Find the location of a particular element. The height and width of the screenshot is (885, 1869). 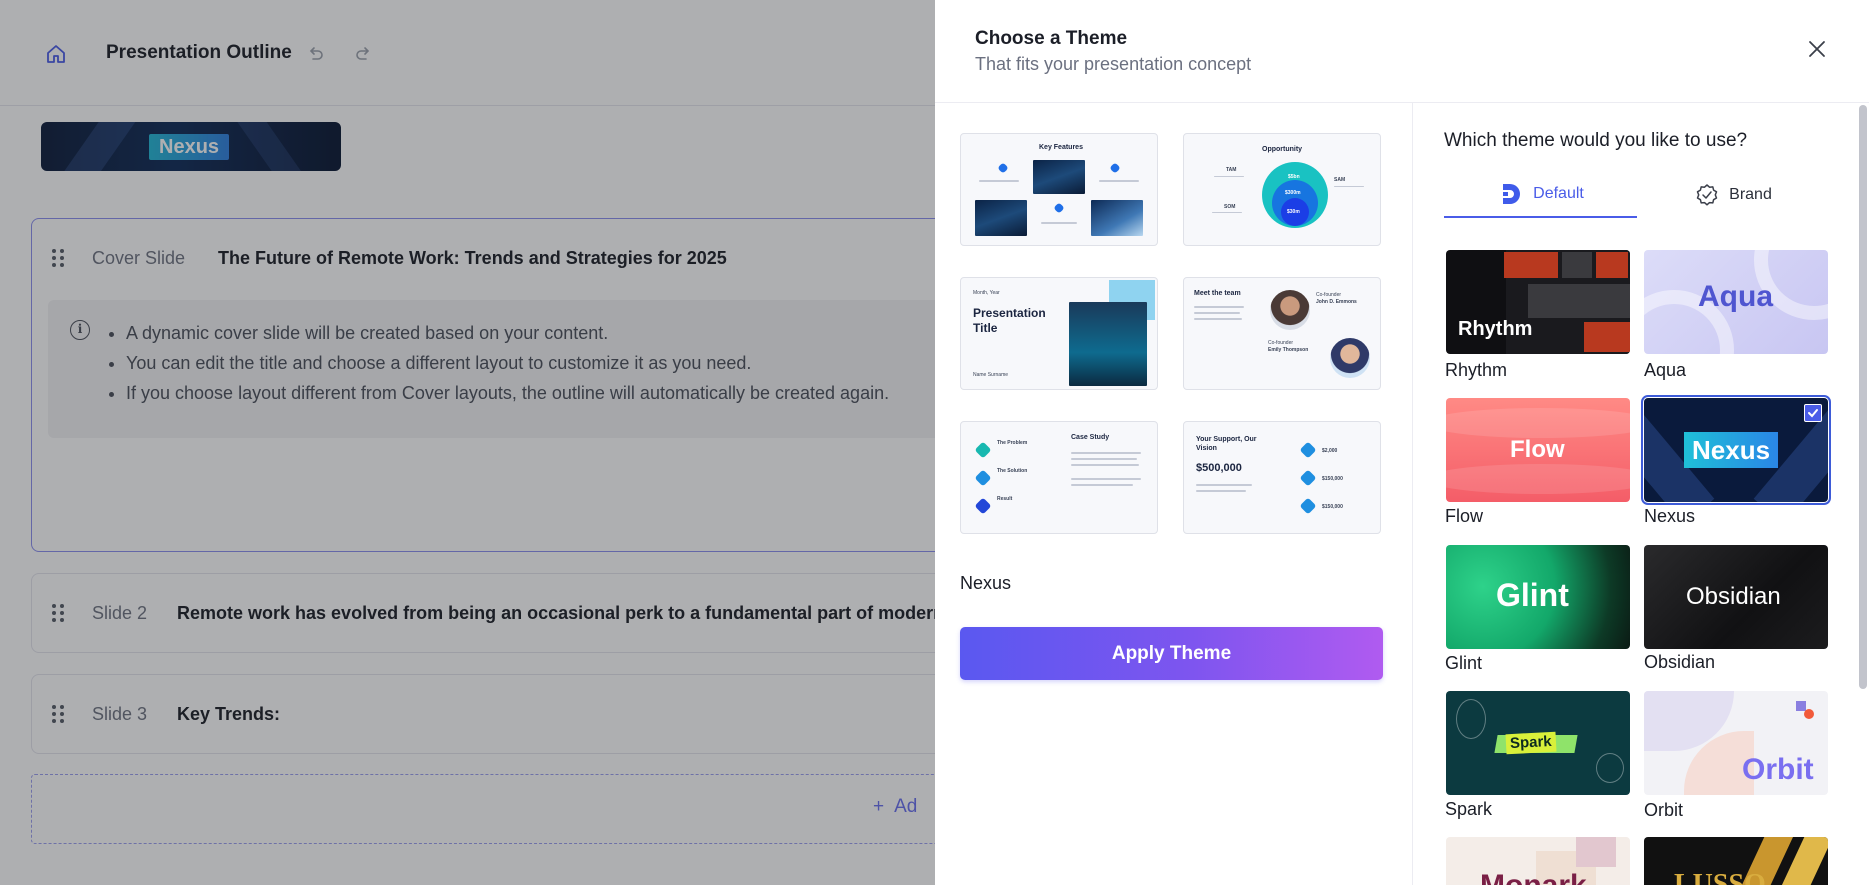

column-divider is located at coordinates (1412, 494).